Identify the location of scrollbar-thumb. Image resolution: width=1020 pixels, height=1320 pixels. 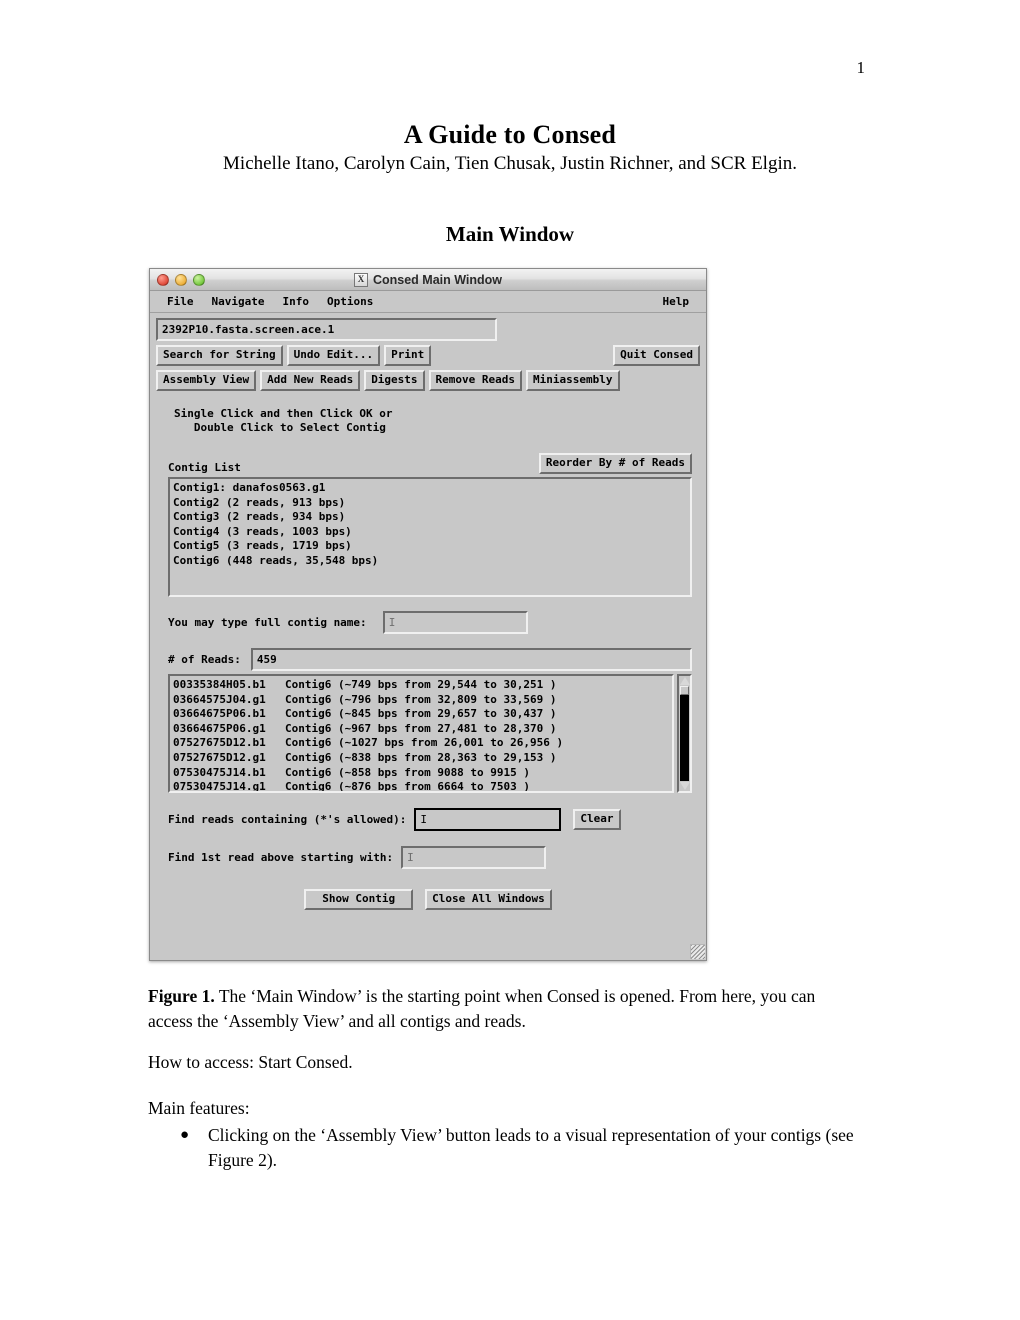
(684, 690).